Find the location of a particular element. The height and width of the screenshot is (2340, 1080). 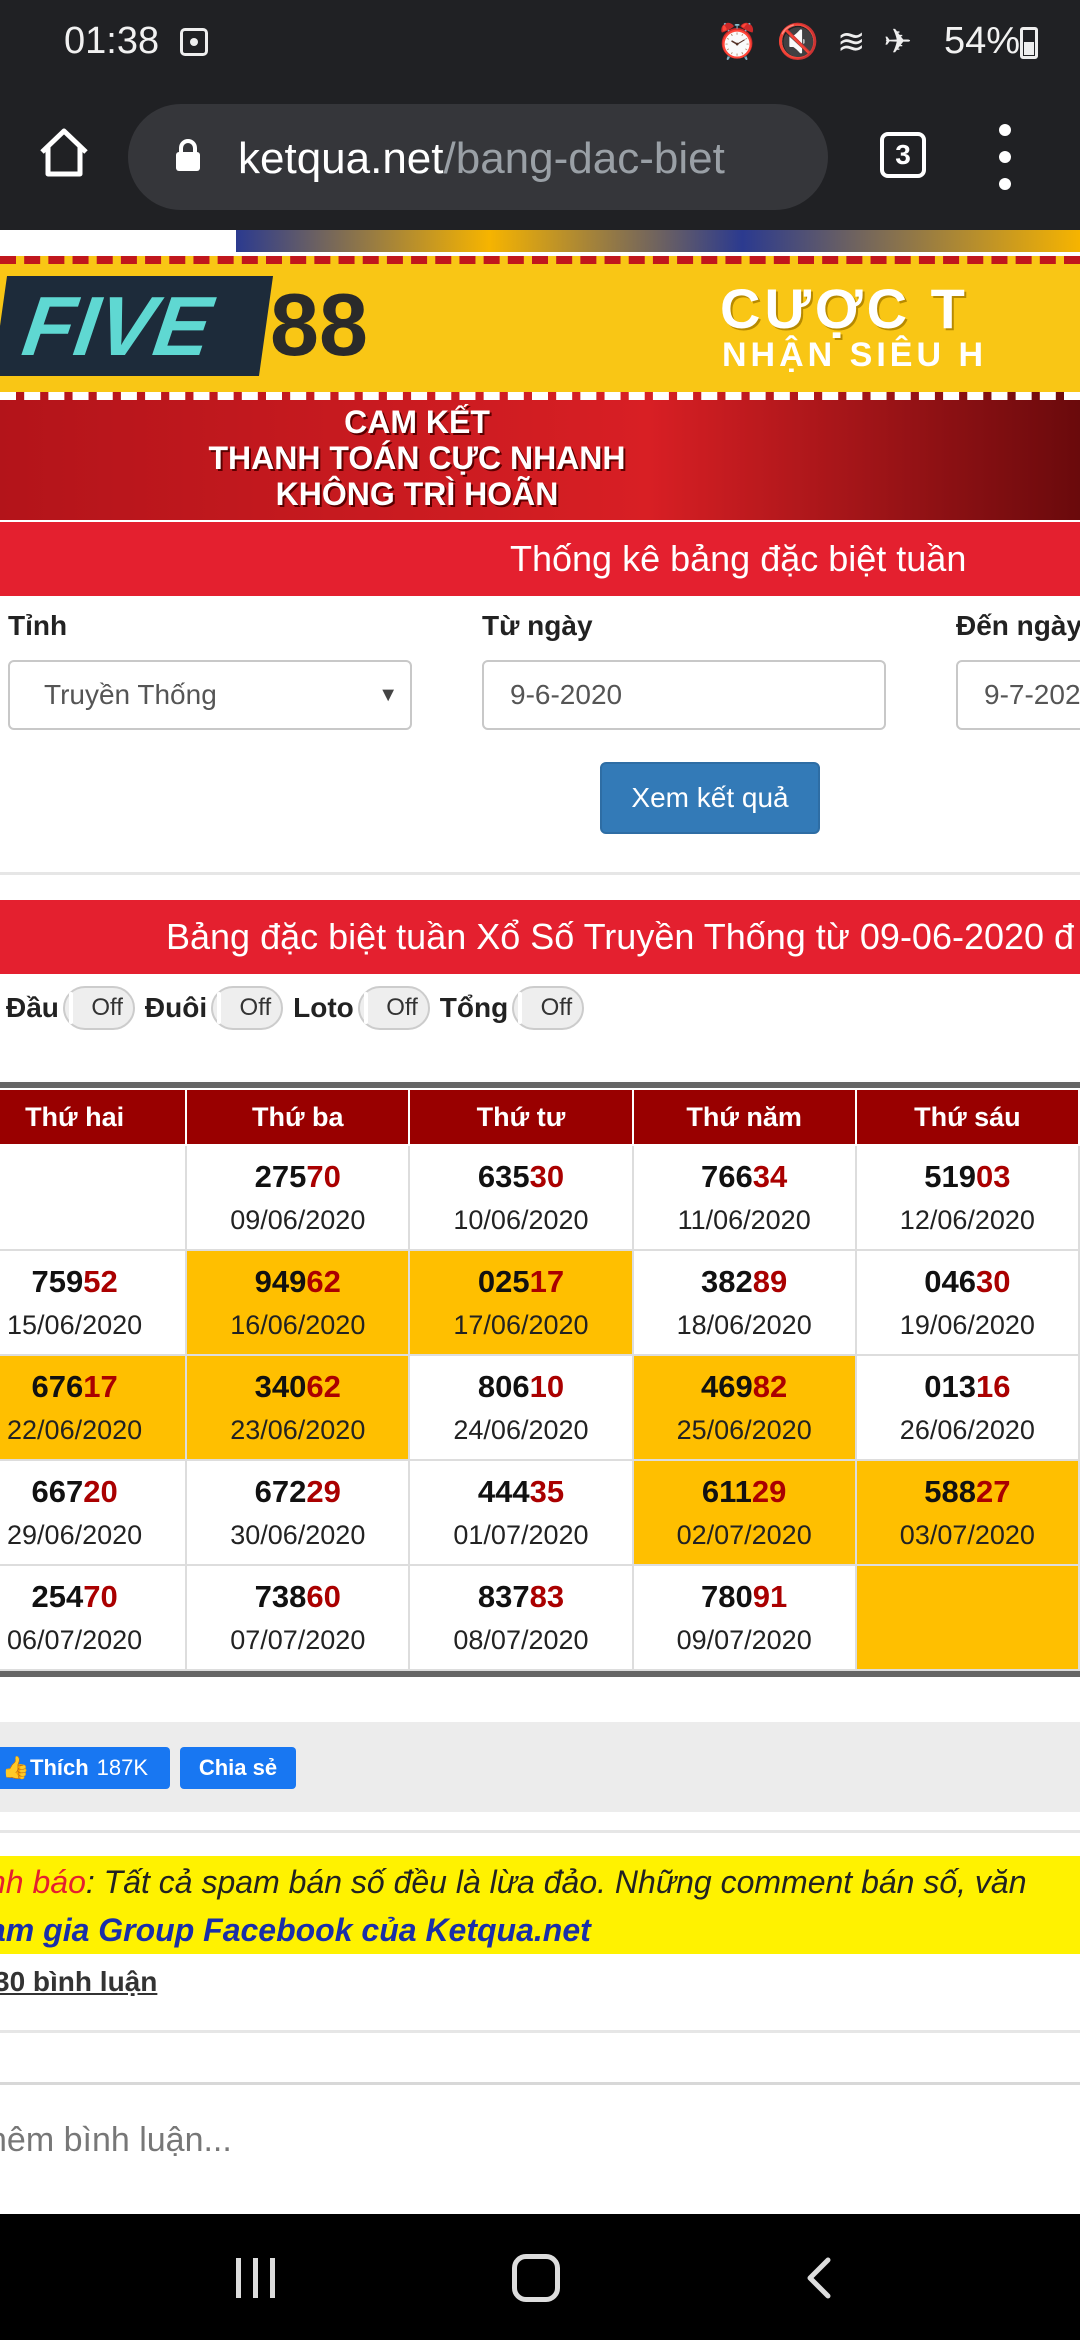

result-number: 44435 is located at coordinates (520, 1492).